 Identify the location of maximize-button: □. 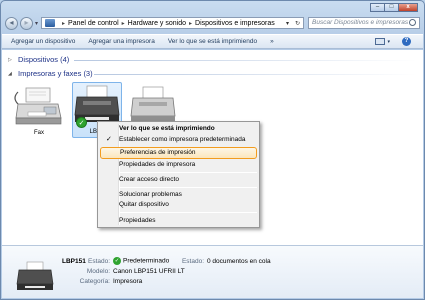
(391, 7).